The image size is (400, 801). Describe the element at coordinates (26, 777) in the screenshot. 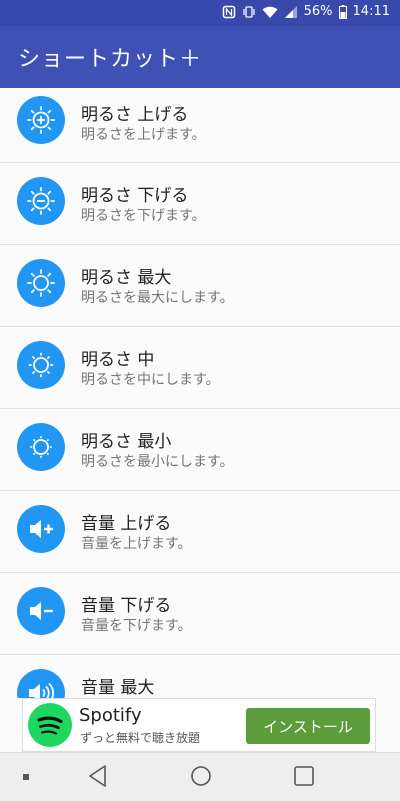

I see `recent-dot-icon` at that location.